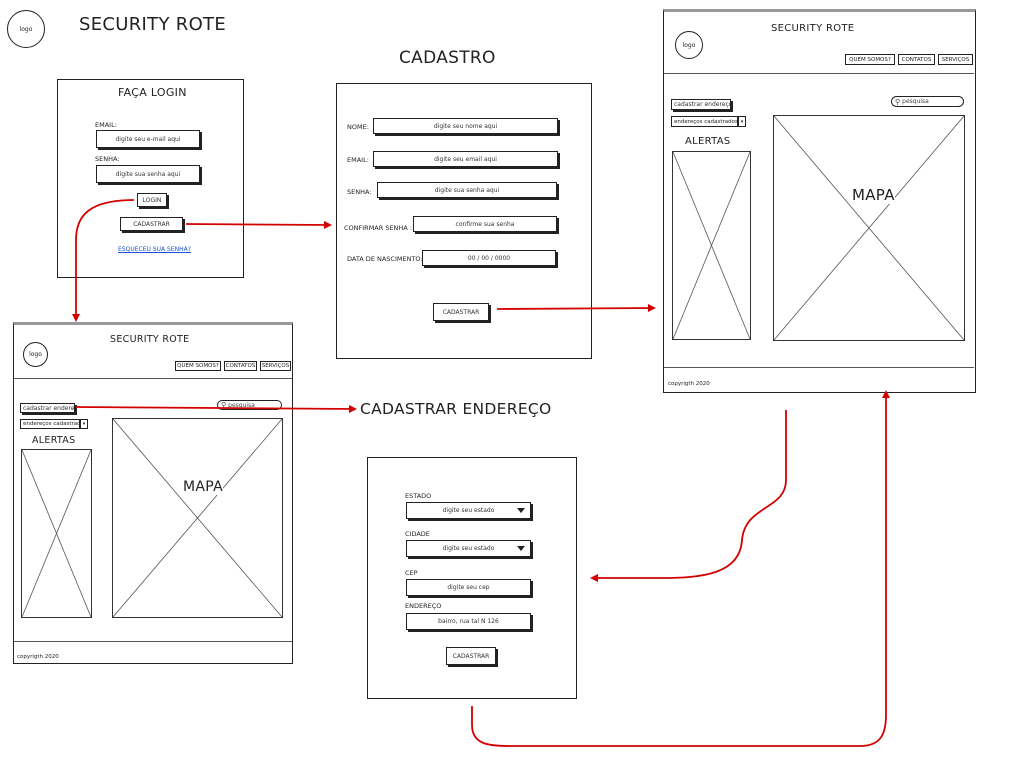 This screenshot has width=1024, height=768. Describe the element at coordinates (103, 260) in the screenshot. I see `arrow-login-to-dashboard` at that location.